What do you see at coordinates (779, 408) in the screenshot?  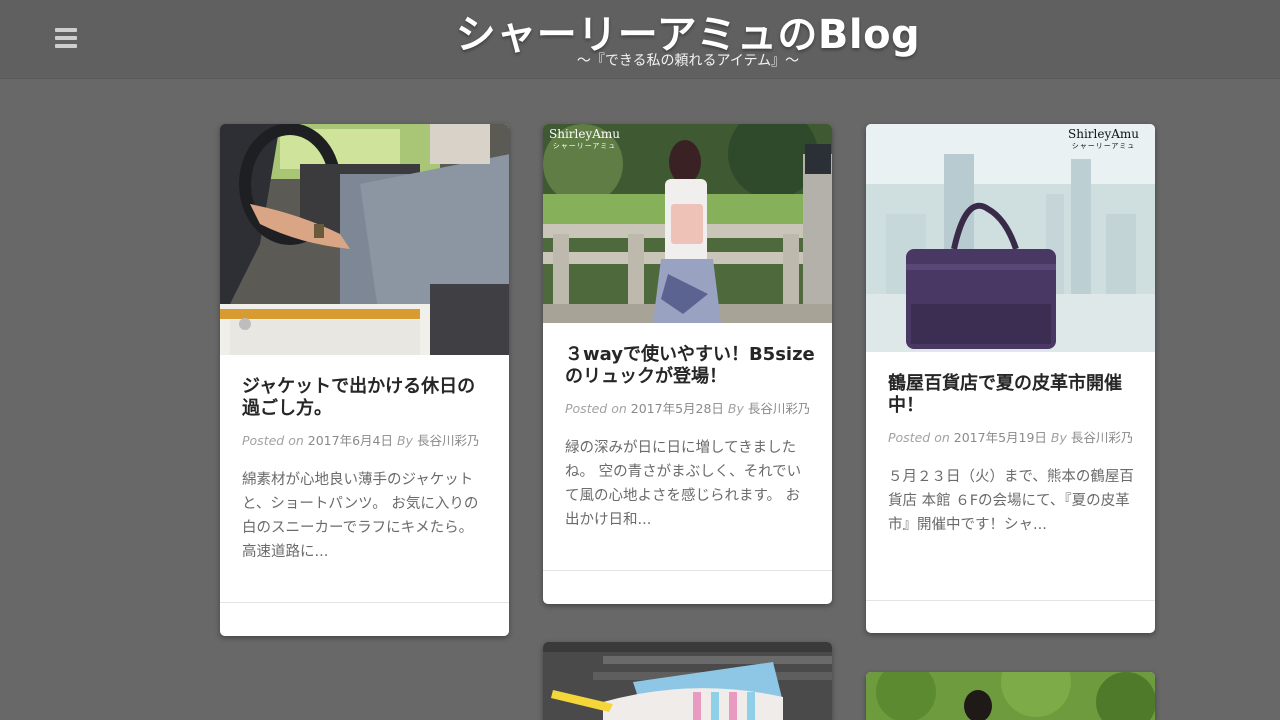 I see `post-author-2: 長谷川彩乃` at bounding box center [779, 408].